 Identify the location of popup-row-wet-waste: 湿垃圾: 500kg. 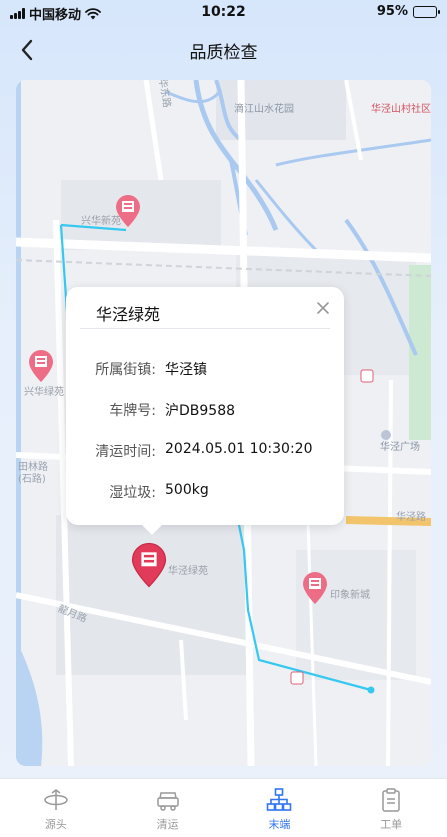
(205, 492).